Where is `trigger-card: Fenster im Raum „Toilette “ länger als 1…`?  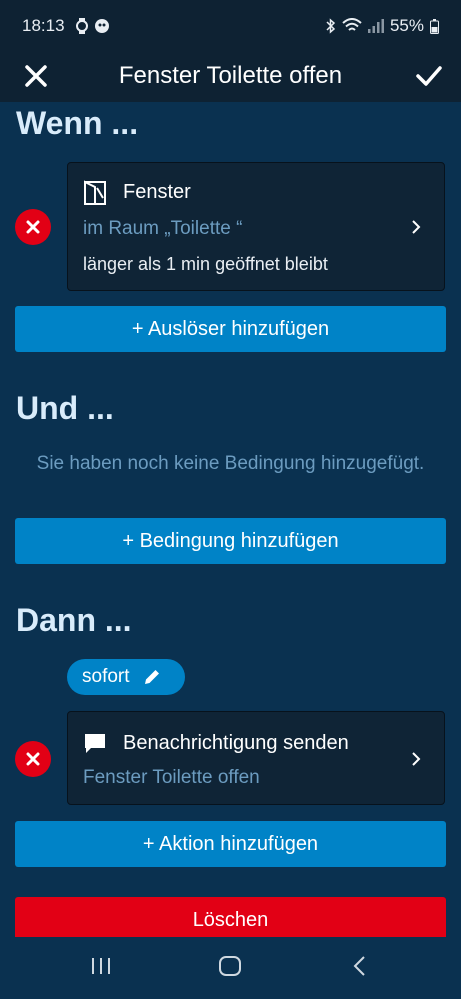 trigger-card: Fenster im Raum „Toilette “ länger als 1… is located at coordinates (256, 226).